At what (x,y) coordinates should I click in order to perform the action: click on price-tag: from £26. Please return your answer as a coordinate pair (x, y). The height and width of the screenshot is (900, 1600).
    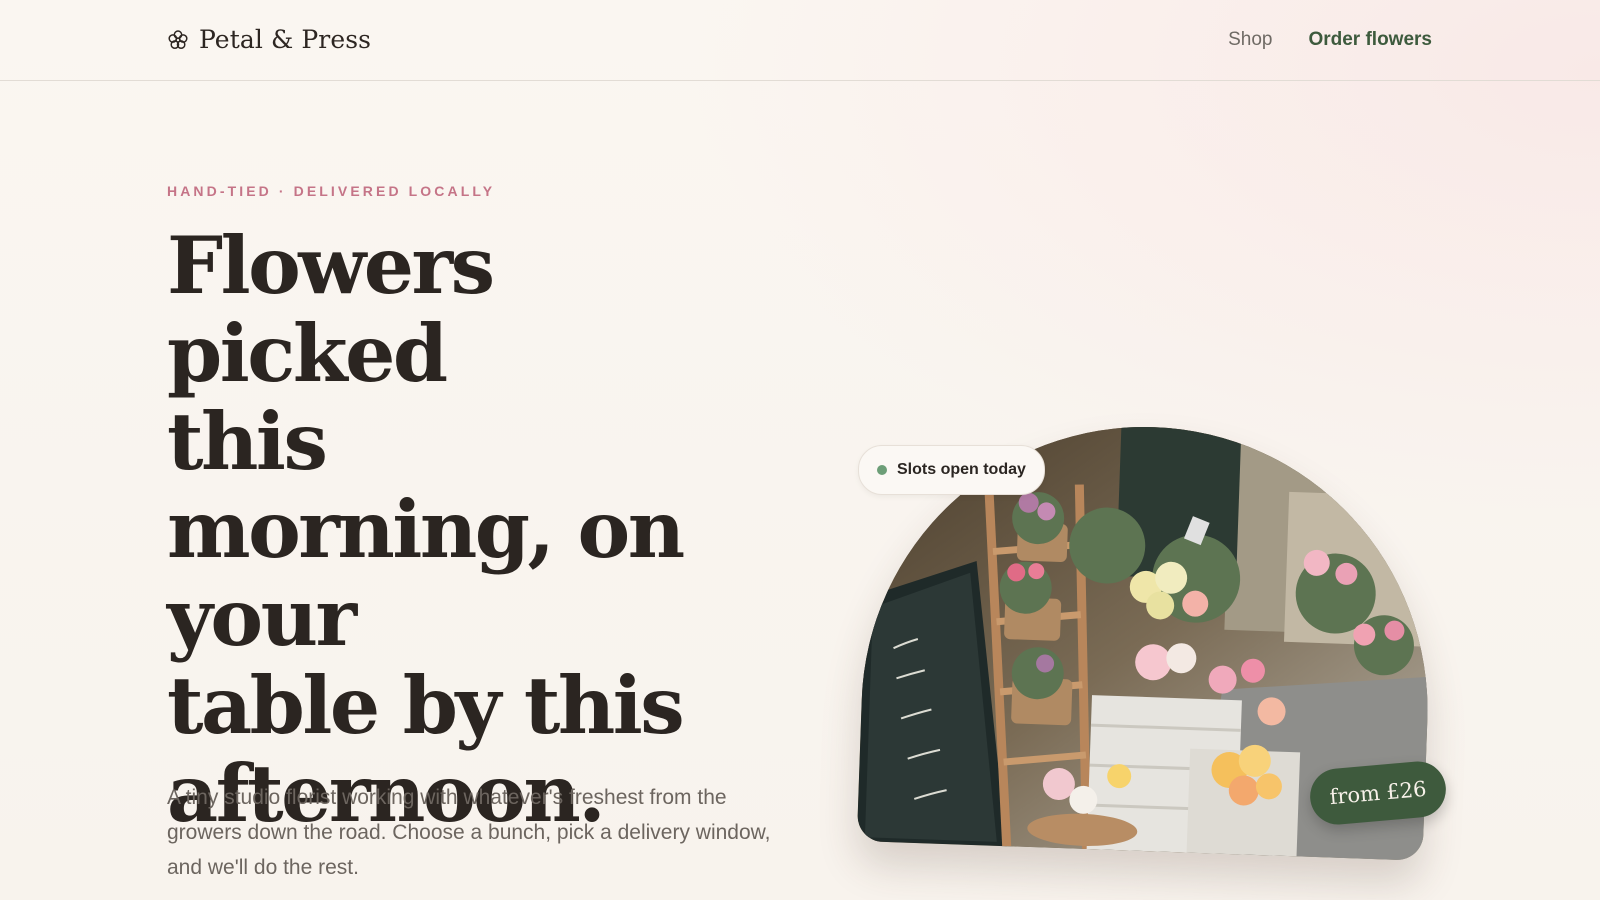
    Looking at the image, I should click on (1378, 793).